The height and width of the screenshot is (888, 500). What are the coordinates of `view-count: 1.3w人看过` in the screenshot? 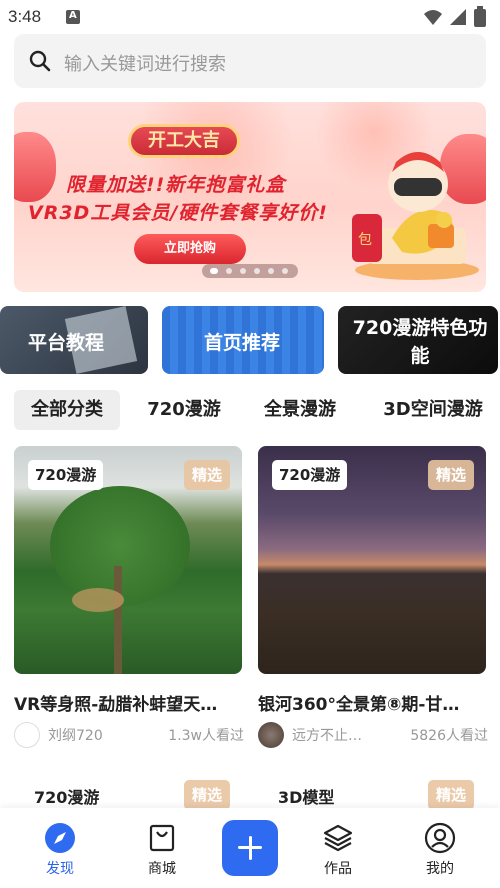 It's located at (206, 736).